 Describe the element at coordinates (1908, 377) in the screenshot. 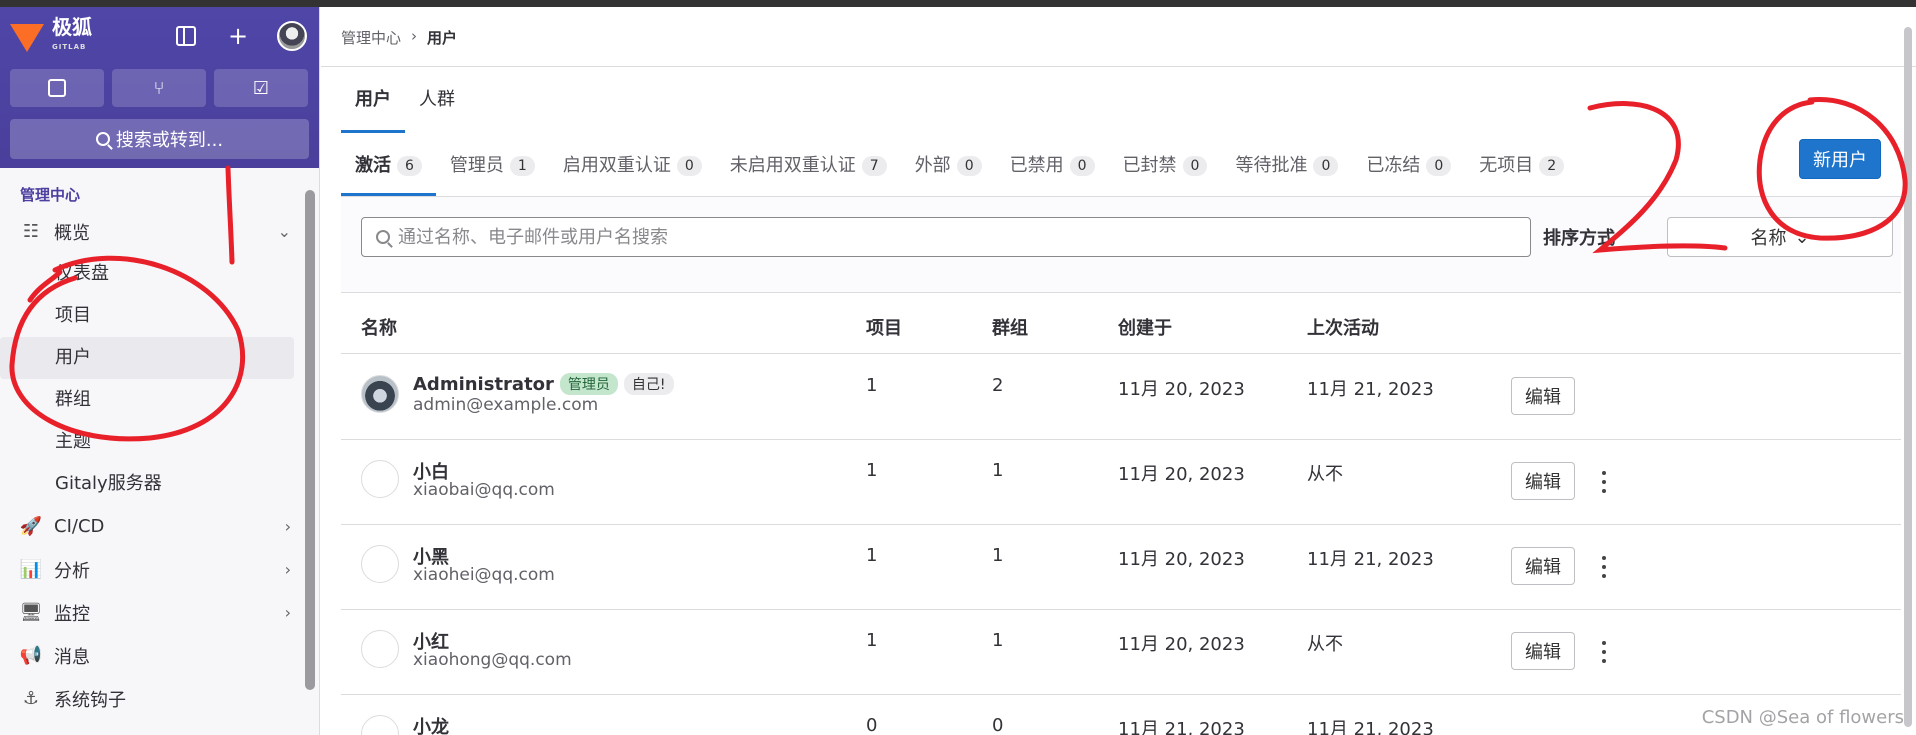

I see `main-scrollbar` at that location.